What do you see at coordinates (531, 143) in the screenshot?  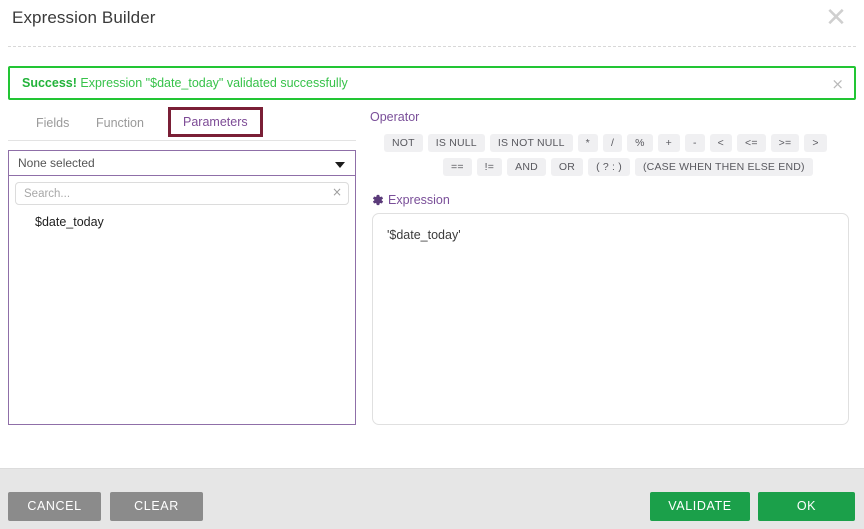 I see `operator-button-is-not-null: IS NOT NULL` at bounding box center [531, 143].